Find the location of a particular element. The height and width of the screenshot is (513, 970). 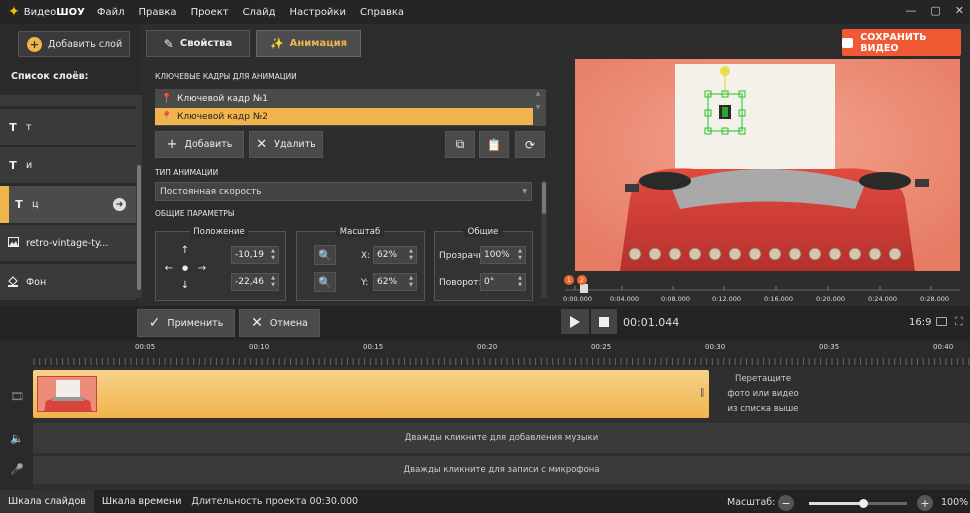

position-y-input: -22,46 ▲ ▼ is located at coordinates (255, 282).